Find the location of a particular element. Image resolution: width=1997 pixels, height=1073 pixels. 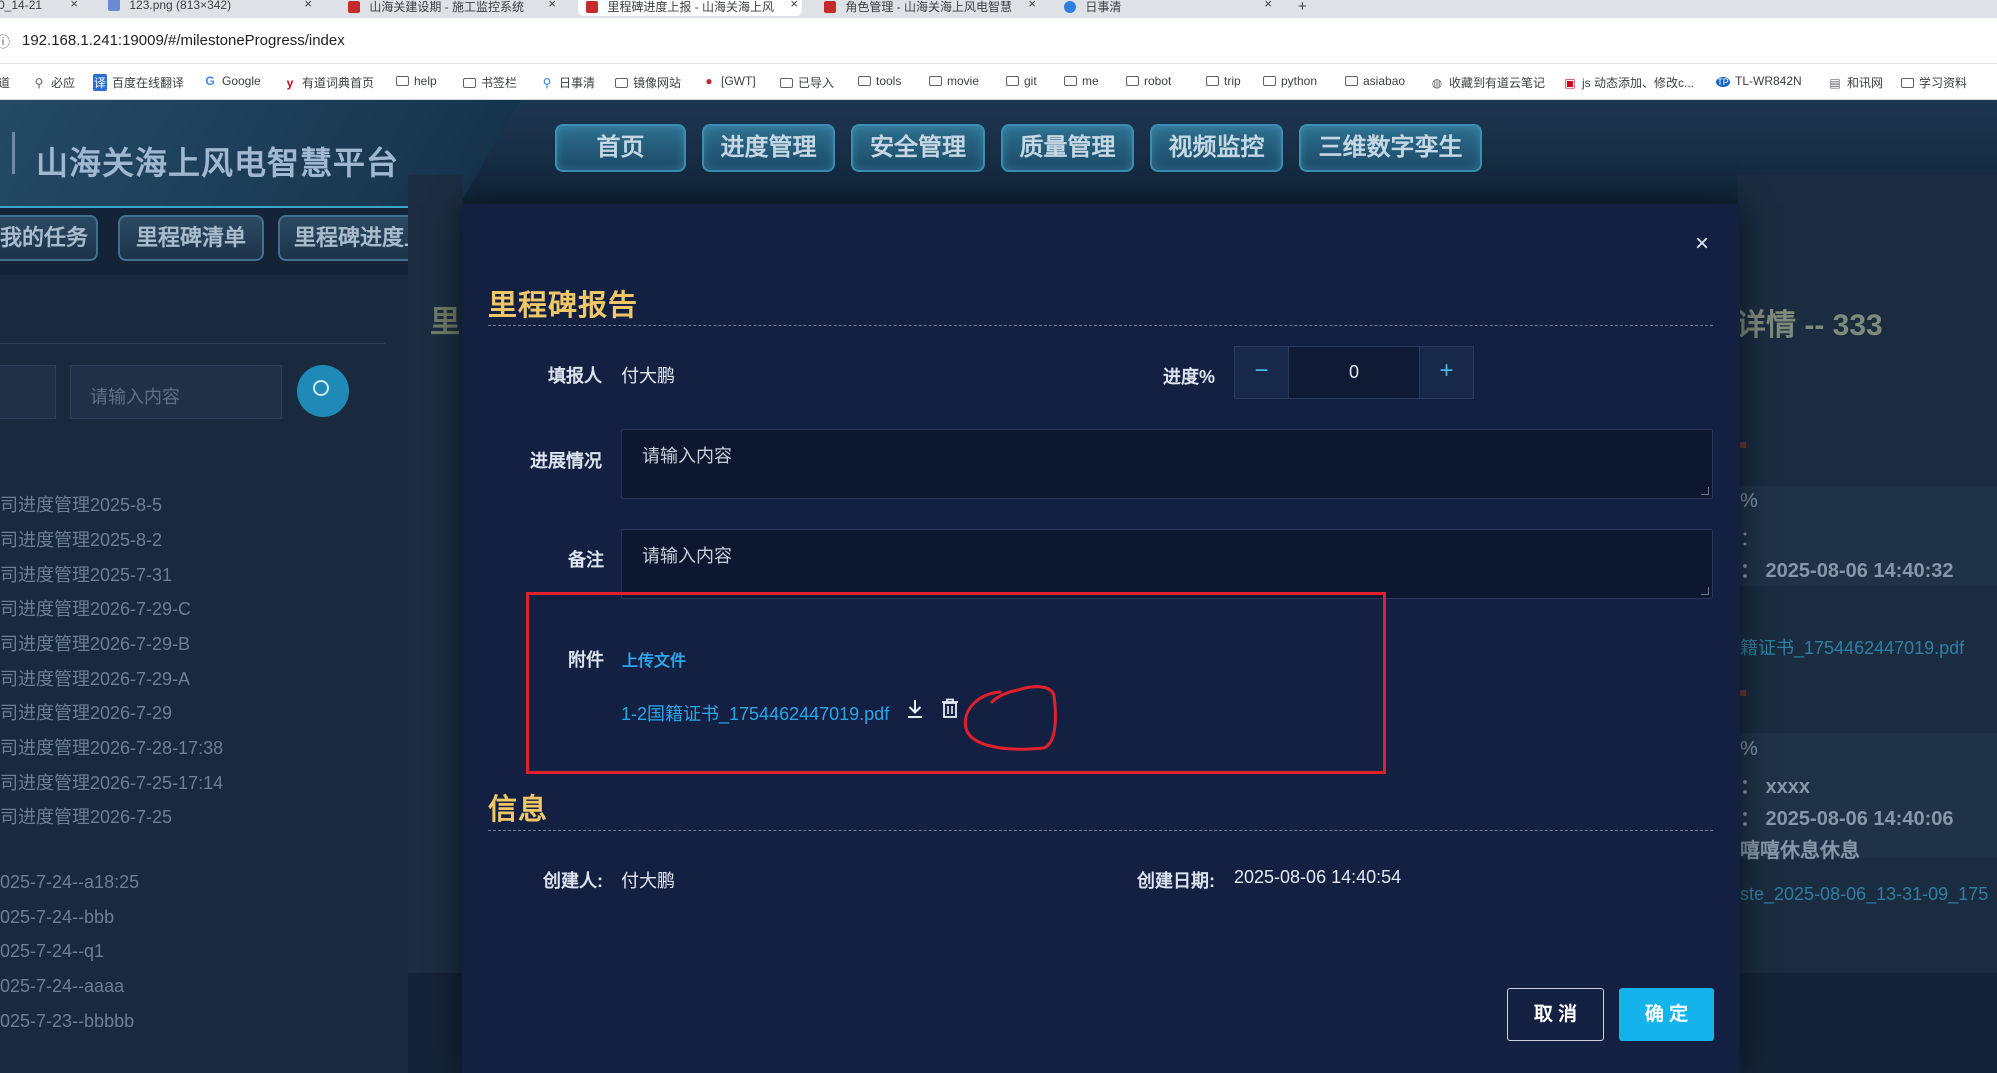

translate-icon: 译 is located at coordinates (100, 82).